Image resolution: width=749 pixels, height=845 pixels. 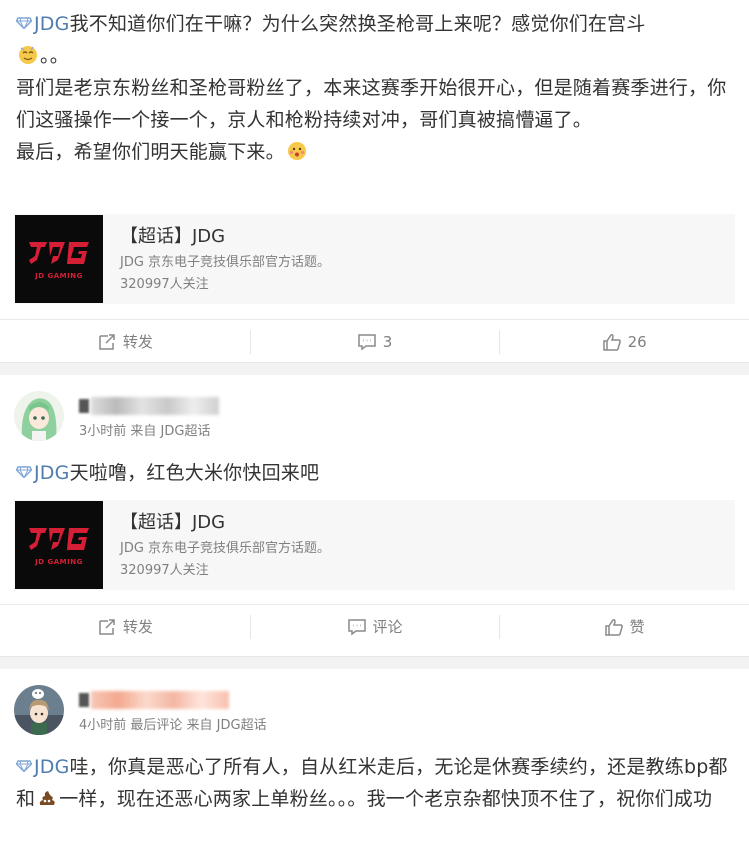 I want to click on comment-button: 3, so click(x=374, y=341).